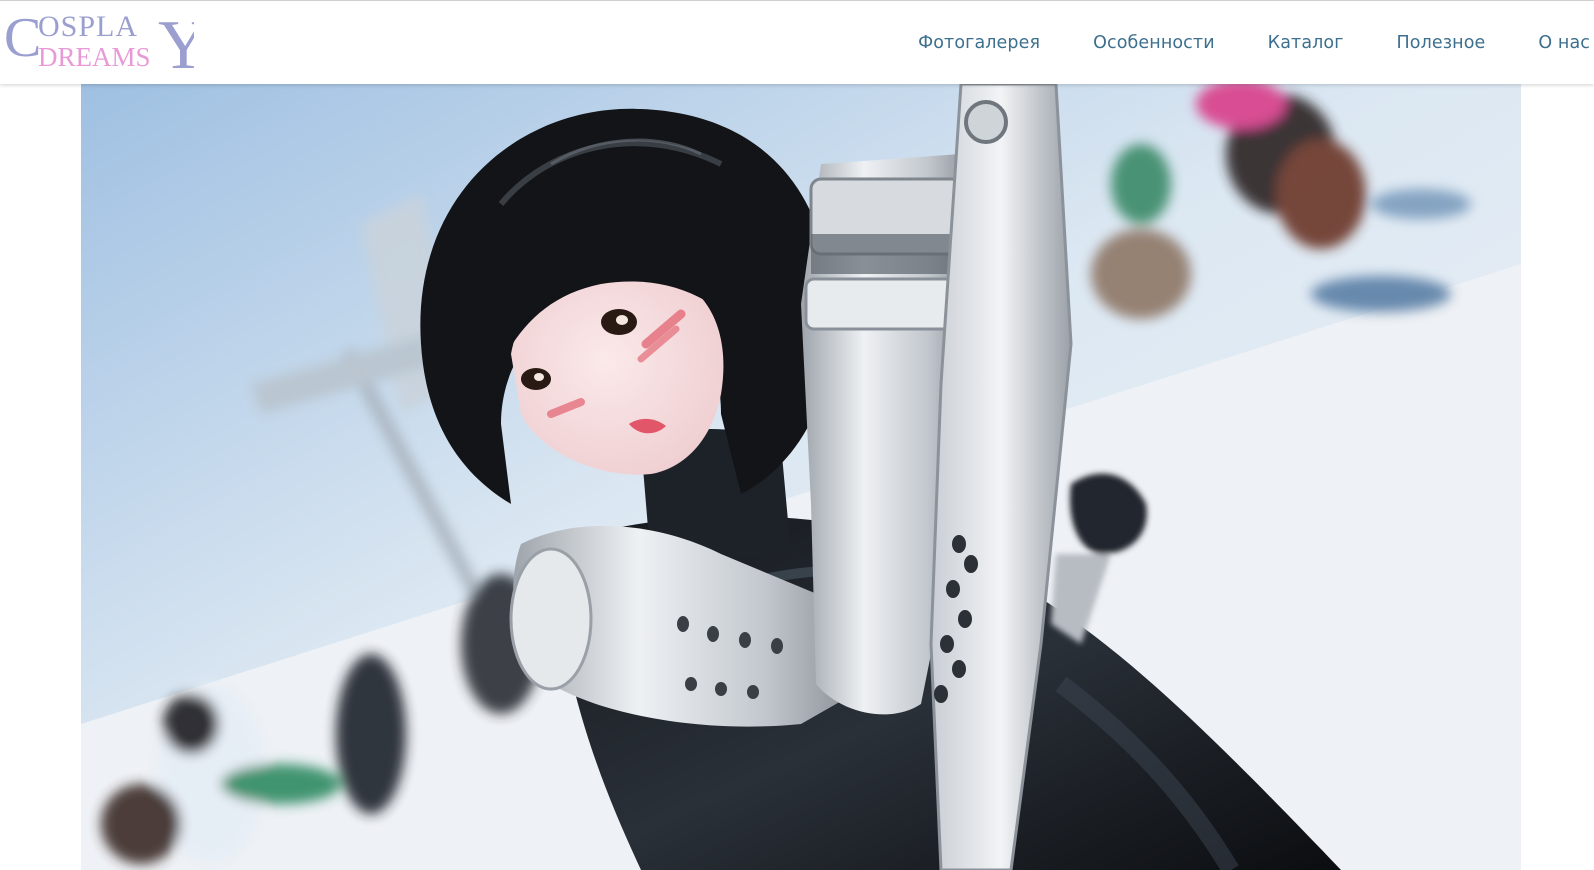 The height and width of the screenshot is (870, 1594). What do you see at coordinates (88, 26) in the screenshot?
I see `logo-text-osplay: OSPLA` at bounding box center [88, 26].